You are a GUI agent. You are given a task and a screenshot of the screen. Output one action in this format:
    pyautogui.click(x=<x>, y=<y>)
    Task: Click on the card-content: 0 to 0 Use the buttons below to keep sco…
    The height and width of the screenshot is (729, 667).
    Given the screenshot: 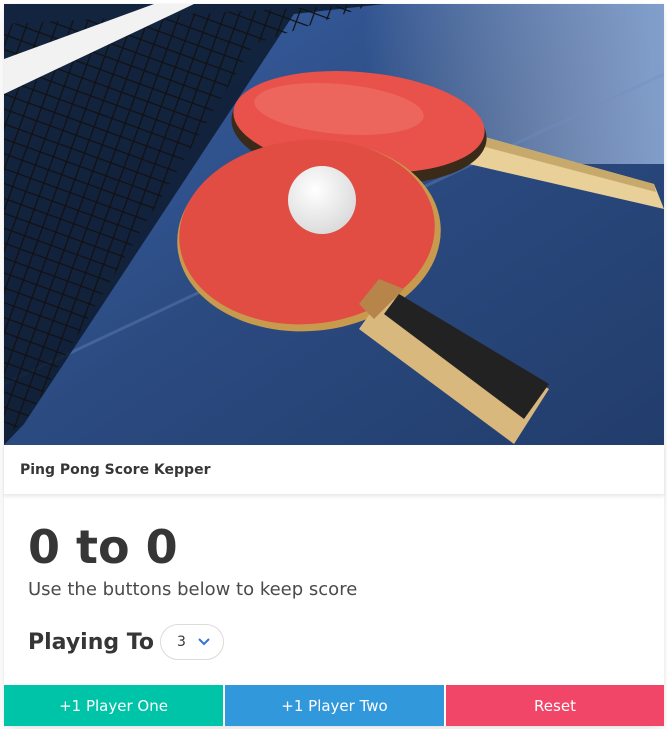 What is the action you would take?
    pyautogui.click(x=192, y=561)
    